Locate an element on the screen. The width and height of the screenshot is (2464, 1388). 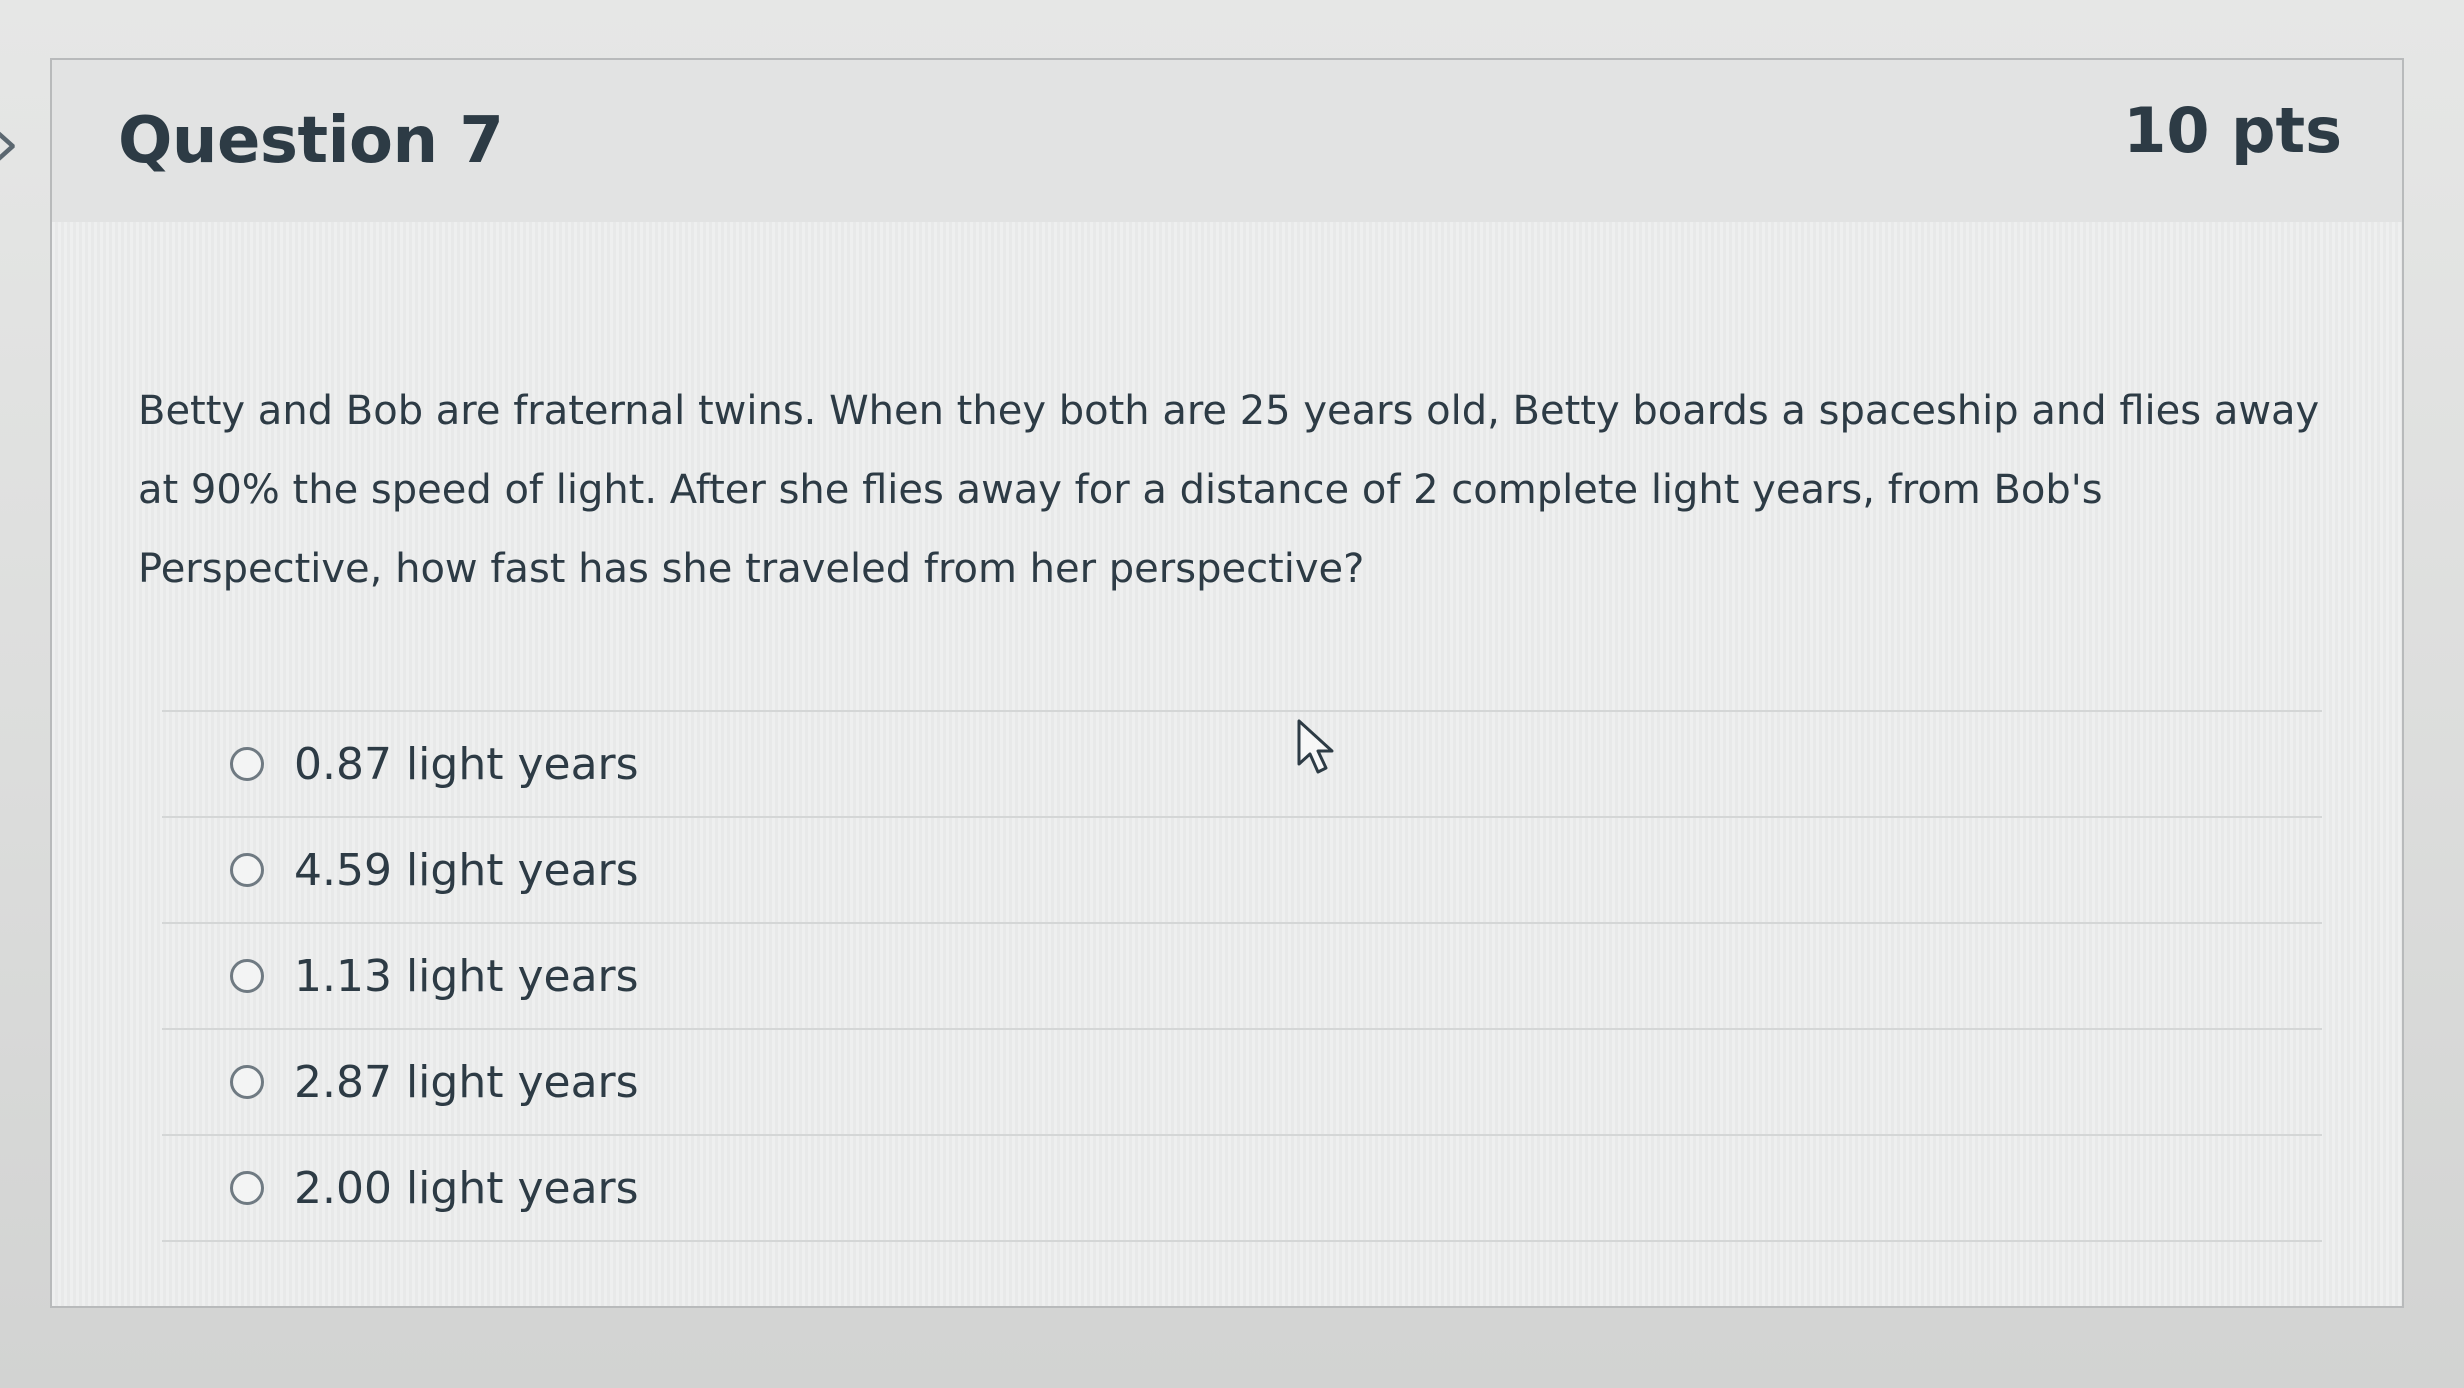
answer-option-4: 2.87 light years is located at coordinates (1242, 1083).